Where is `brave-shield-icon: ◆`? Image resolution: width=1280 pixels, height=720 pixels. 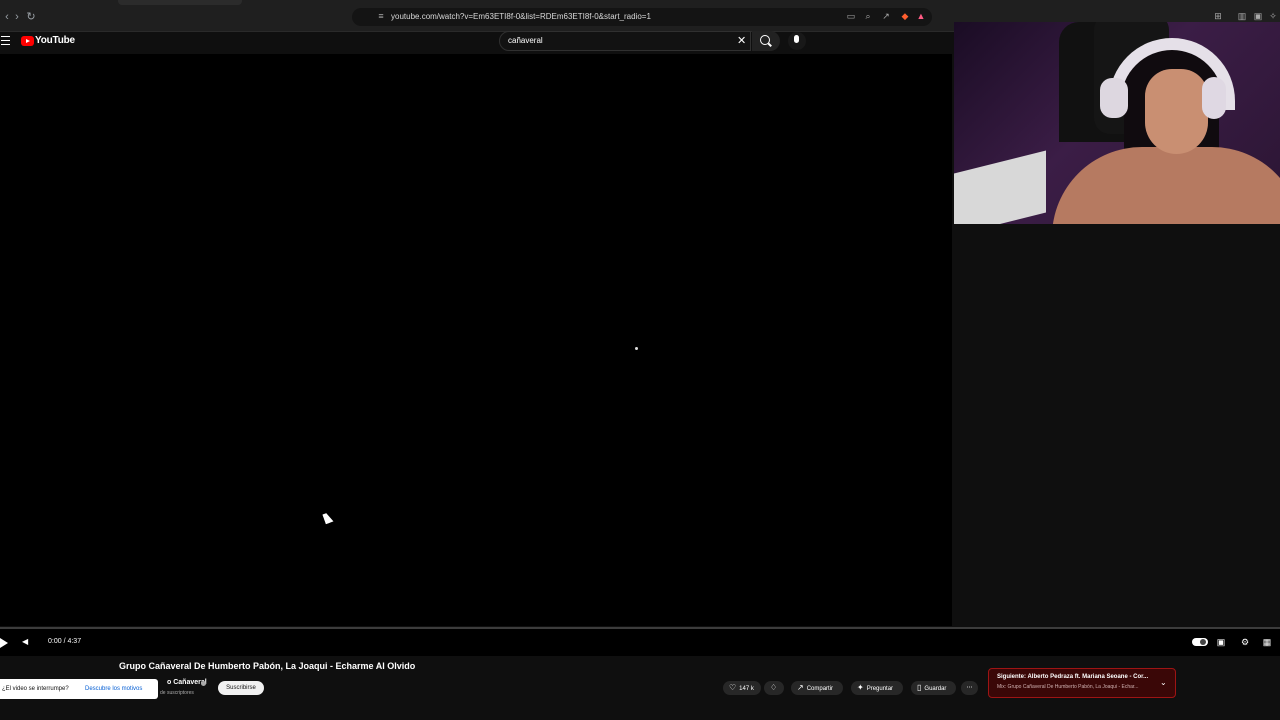 brave-shield-icon: ◆ is located at coordinates (905, 16).